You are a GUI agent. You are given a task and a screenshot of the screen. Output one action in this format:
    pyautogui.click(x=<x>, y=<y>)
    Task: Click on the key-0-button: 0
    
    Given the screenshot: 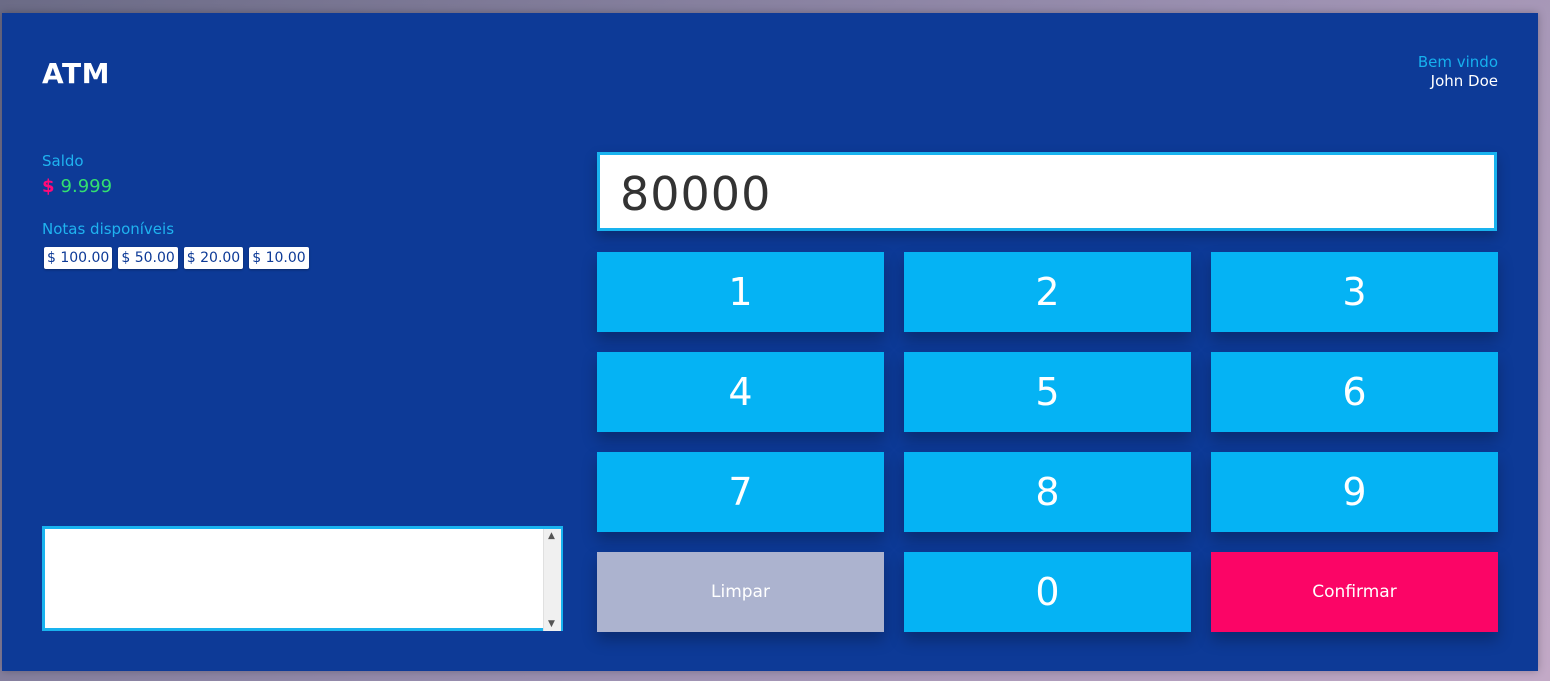 What is the action you would take?
    pyautogui.click(x=1047, y=592)
    